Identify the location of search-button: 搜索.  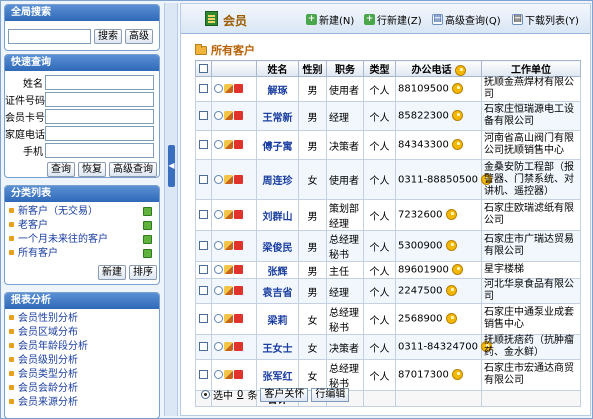
(108, 36).